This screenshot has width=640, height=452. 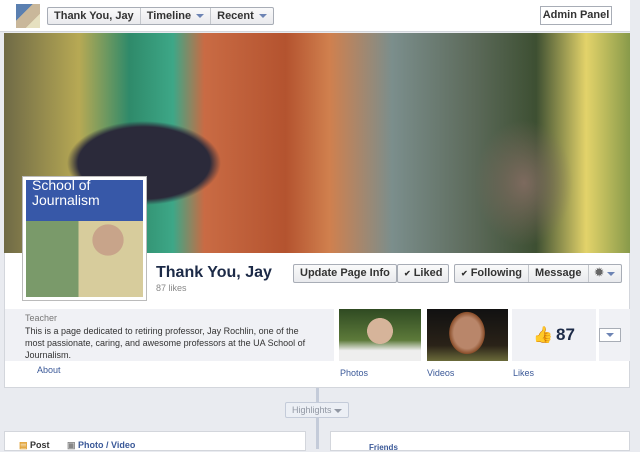 What do you see at coordinates (383, 447) in the screenshot?
I see `friends-link: Friends` at bounding box center [383, 447].